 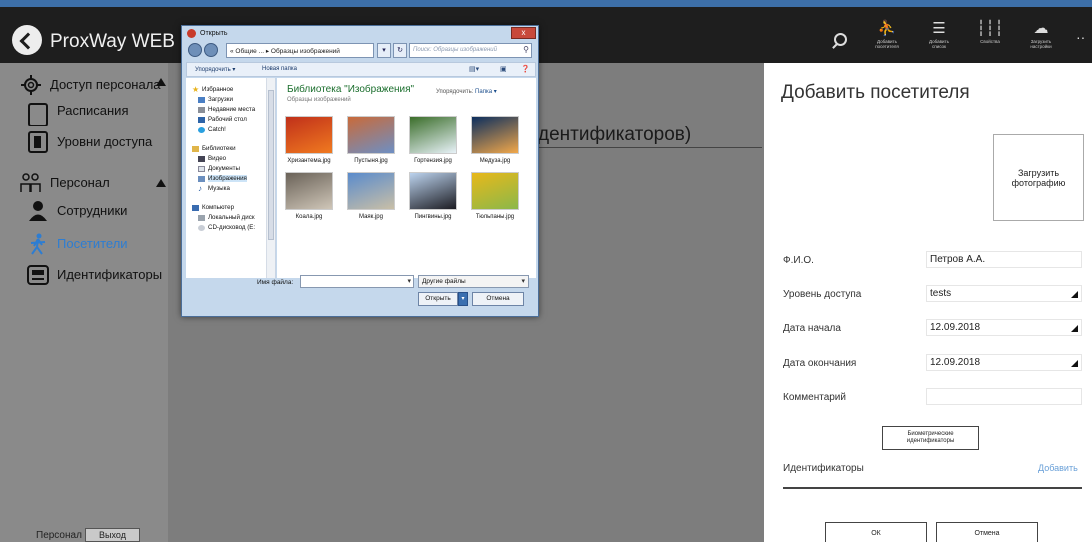 What do you see at coordinates (214, 188) in the screenshot?
I see `nav-item-music: ♪ Музыка` at bounding box center [214, 188].